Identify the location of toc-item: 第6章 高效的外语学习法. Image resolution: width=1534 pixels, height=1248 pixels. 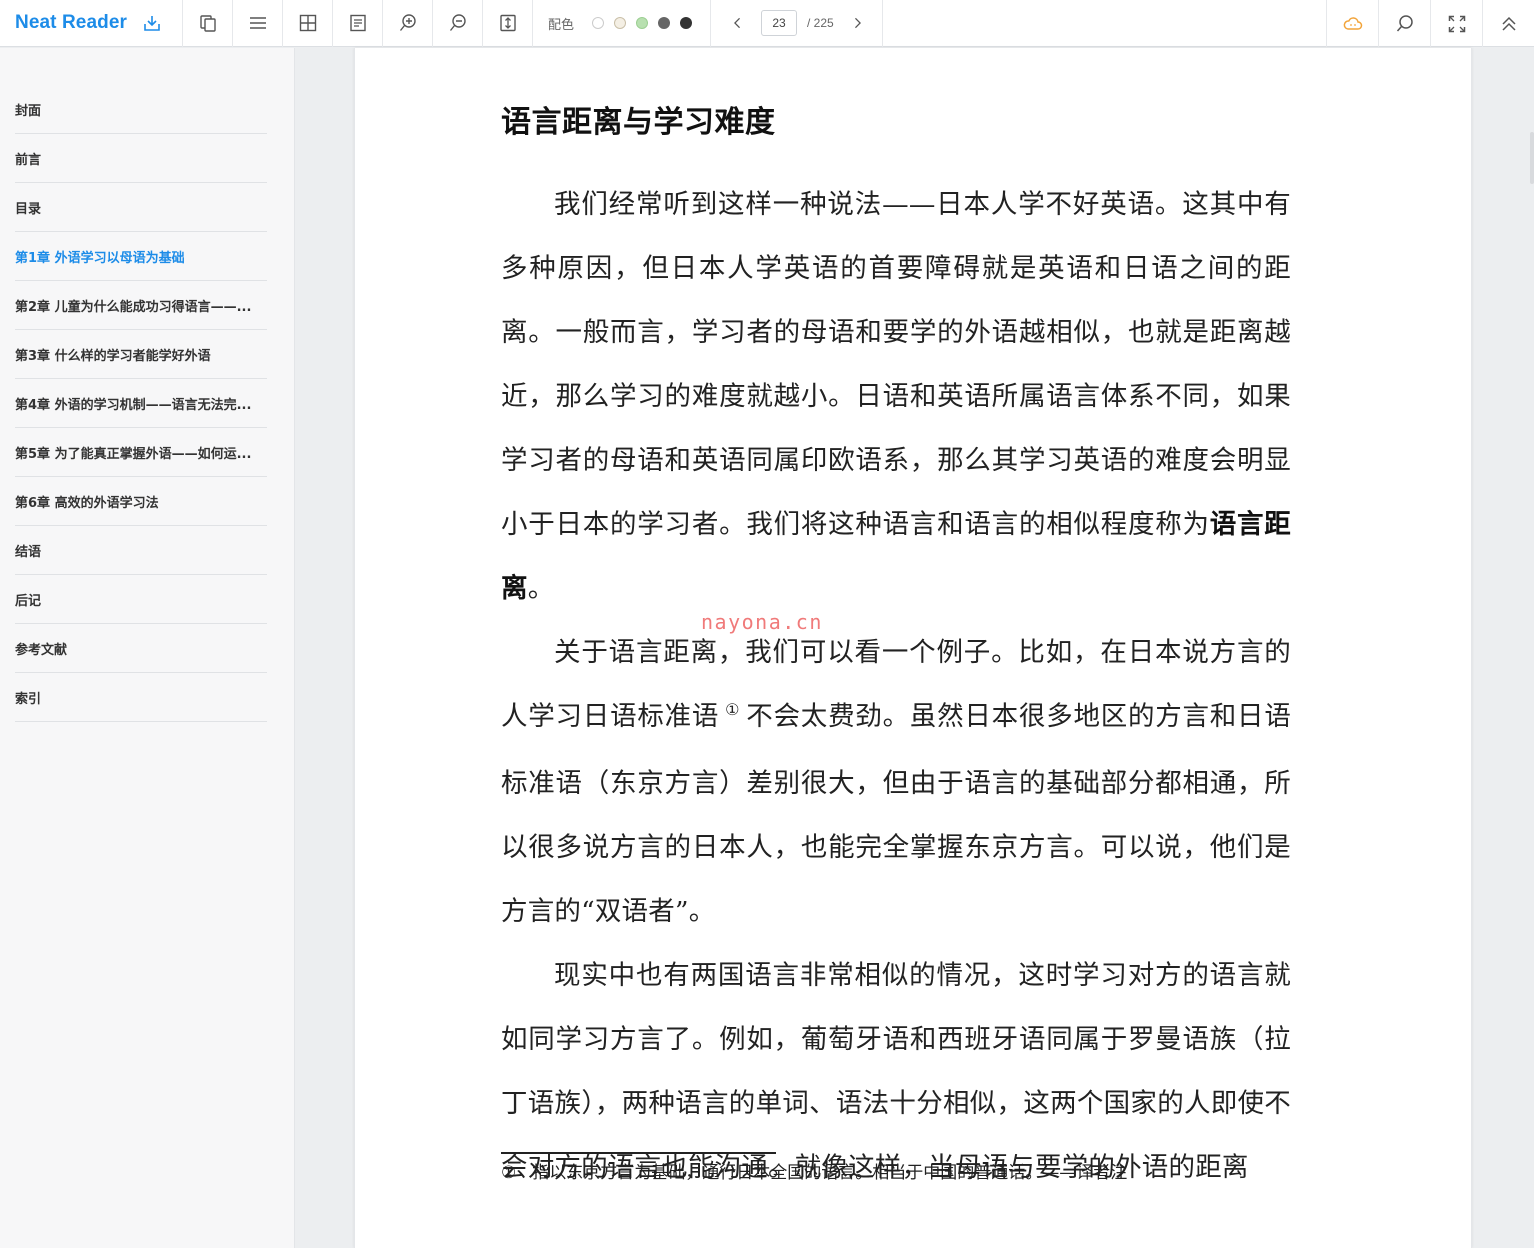
(141, 501).